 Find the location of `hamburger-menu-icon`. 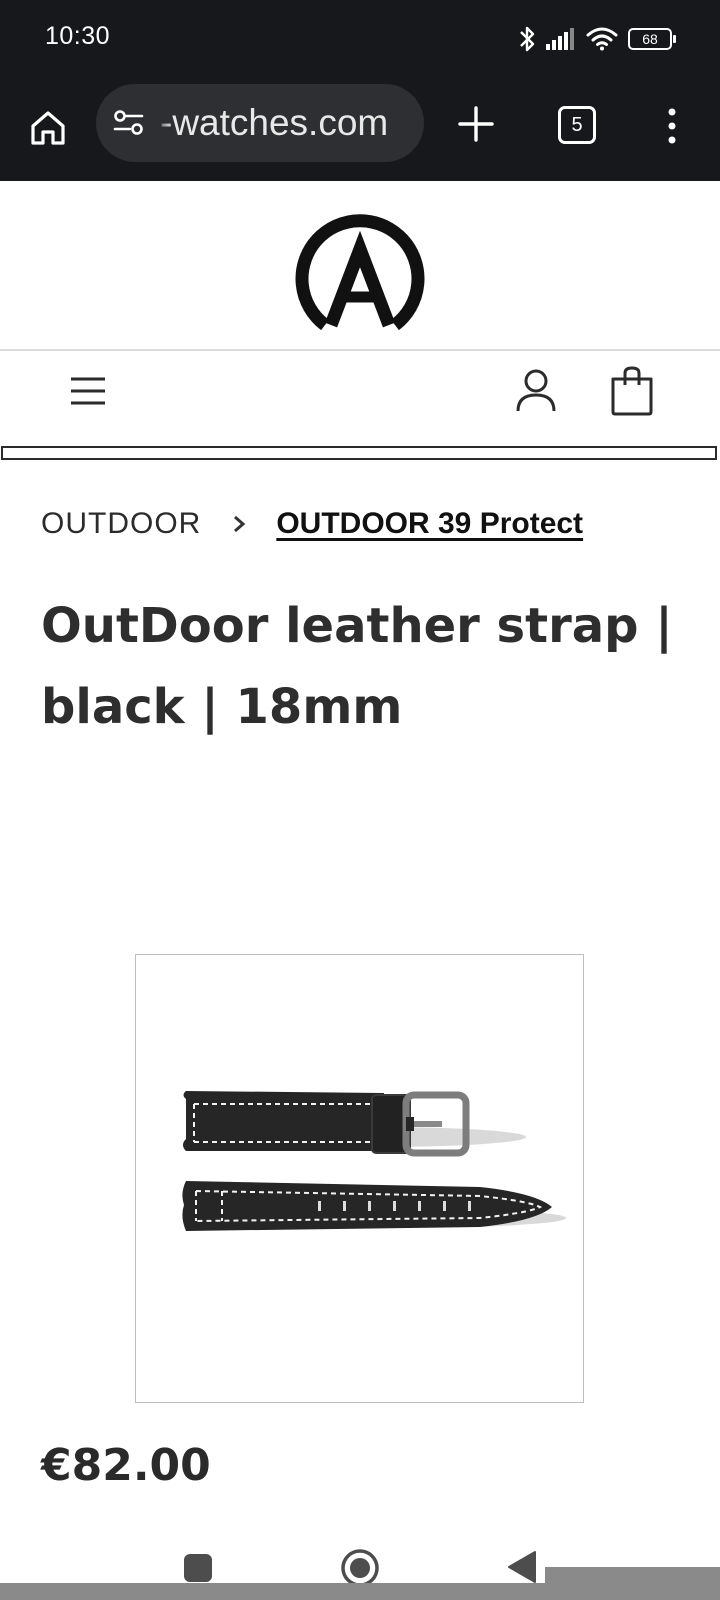

hamburger-menu-icon is located at coordinates (88, 391).